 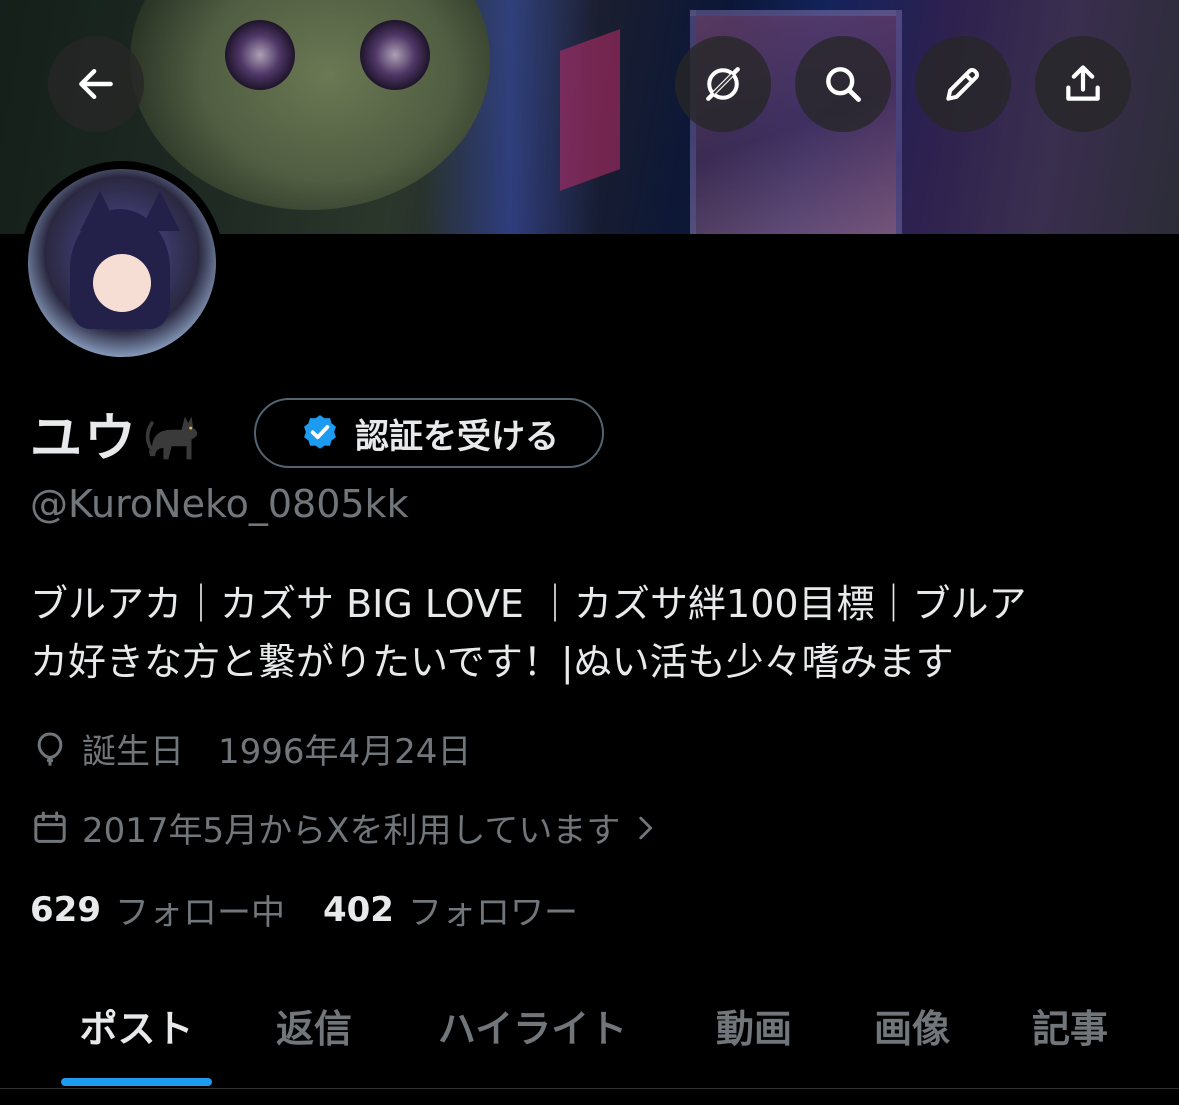 I want to click on share-icon, so click(x=1083, y=83).